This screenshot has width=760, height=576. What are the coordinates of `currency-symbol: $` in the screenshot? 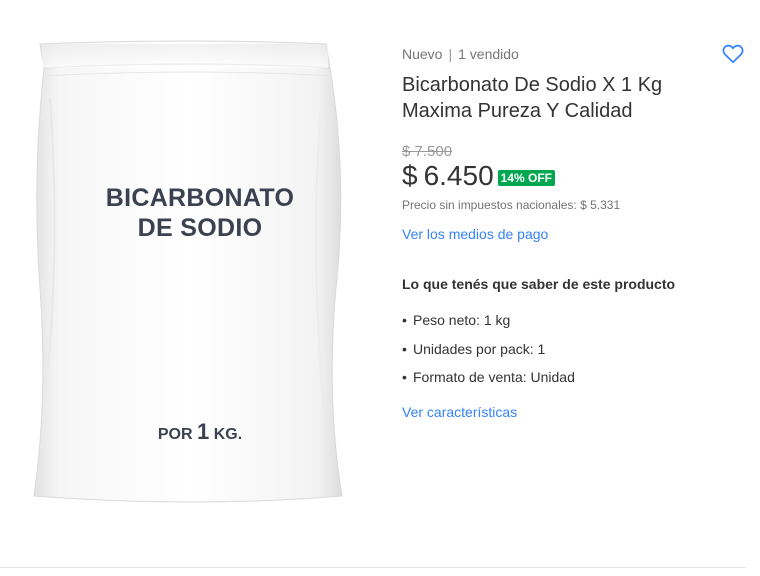 It's located at (410, 175).